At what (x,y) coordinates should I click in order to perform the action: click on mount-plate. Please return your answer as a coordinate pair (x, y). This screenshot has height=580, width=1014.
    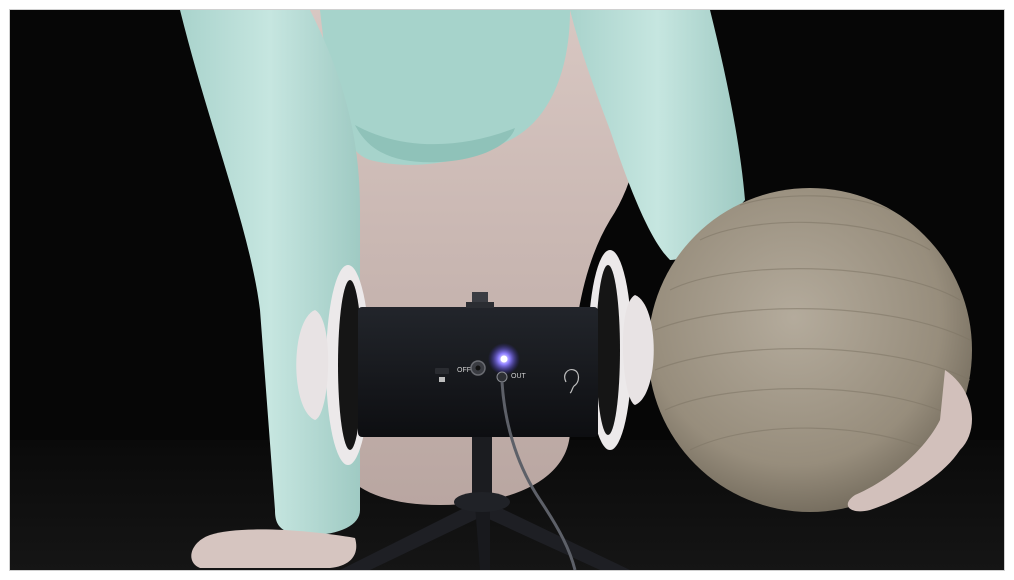
    Looking at the image, I should click on (480, 305).